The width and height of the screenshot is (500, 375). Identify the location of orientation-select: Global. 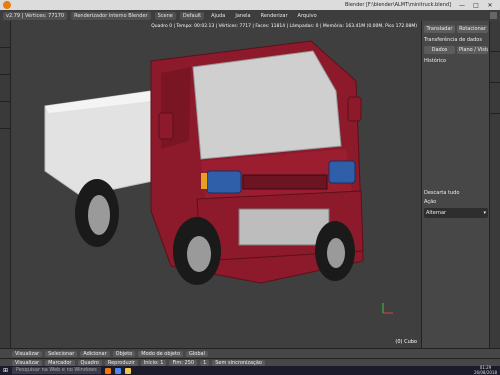
(197, 353).